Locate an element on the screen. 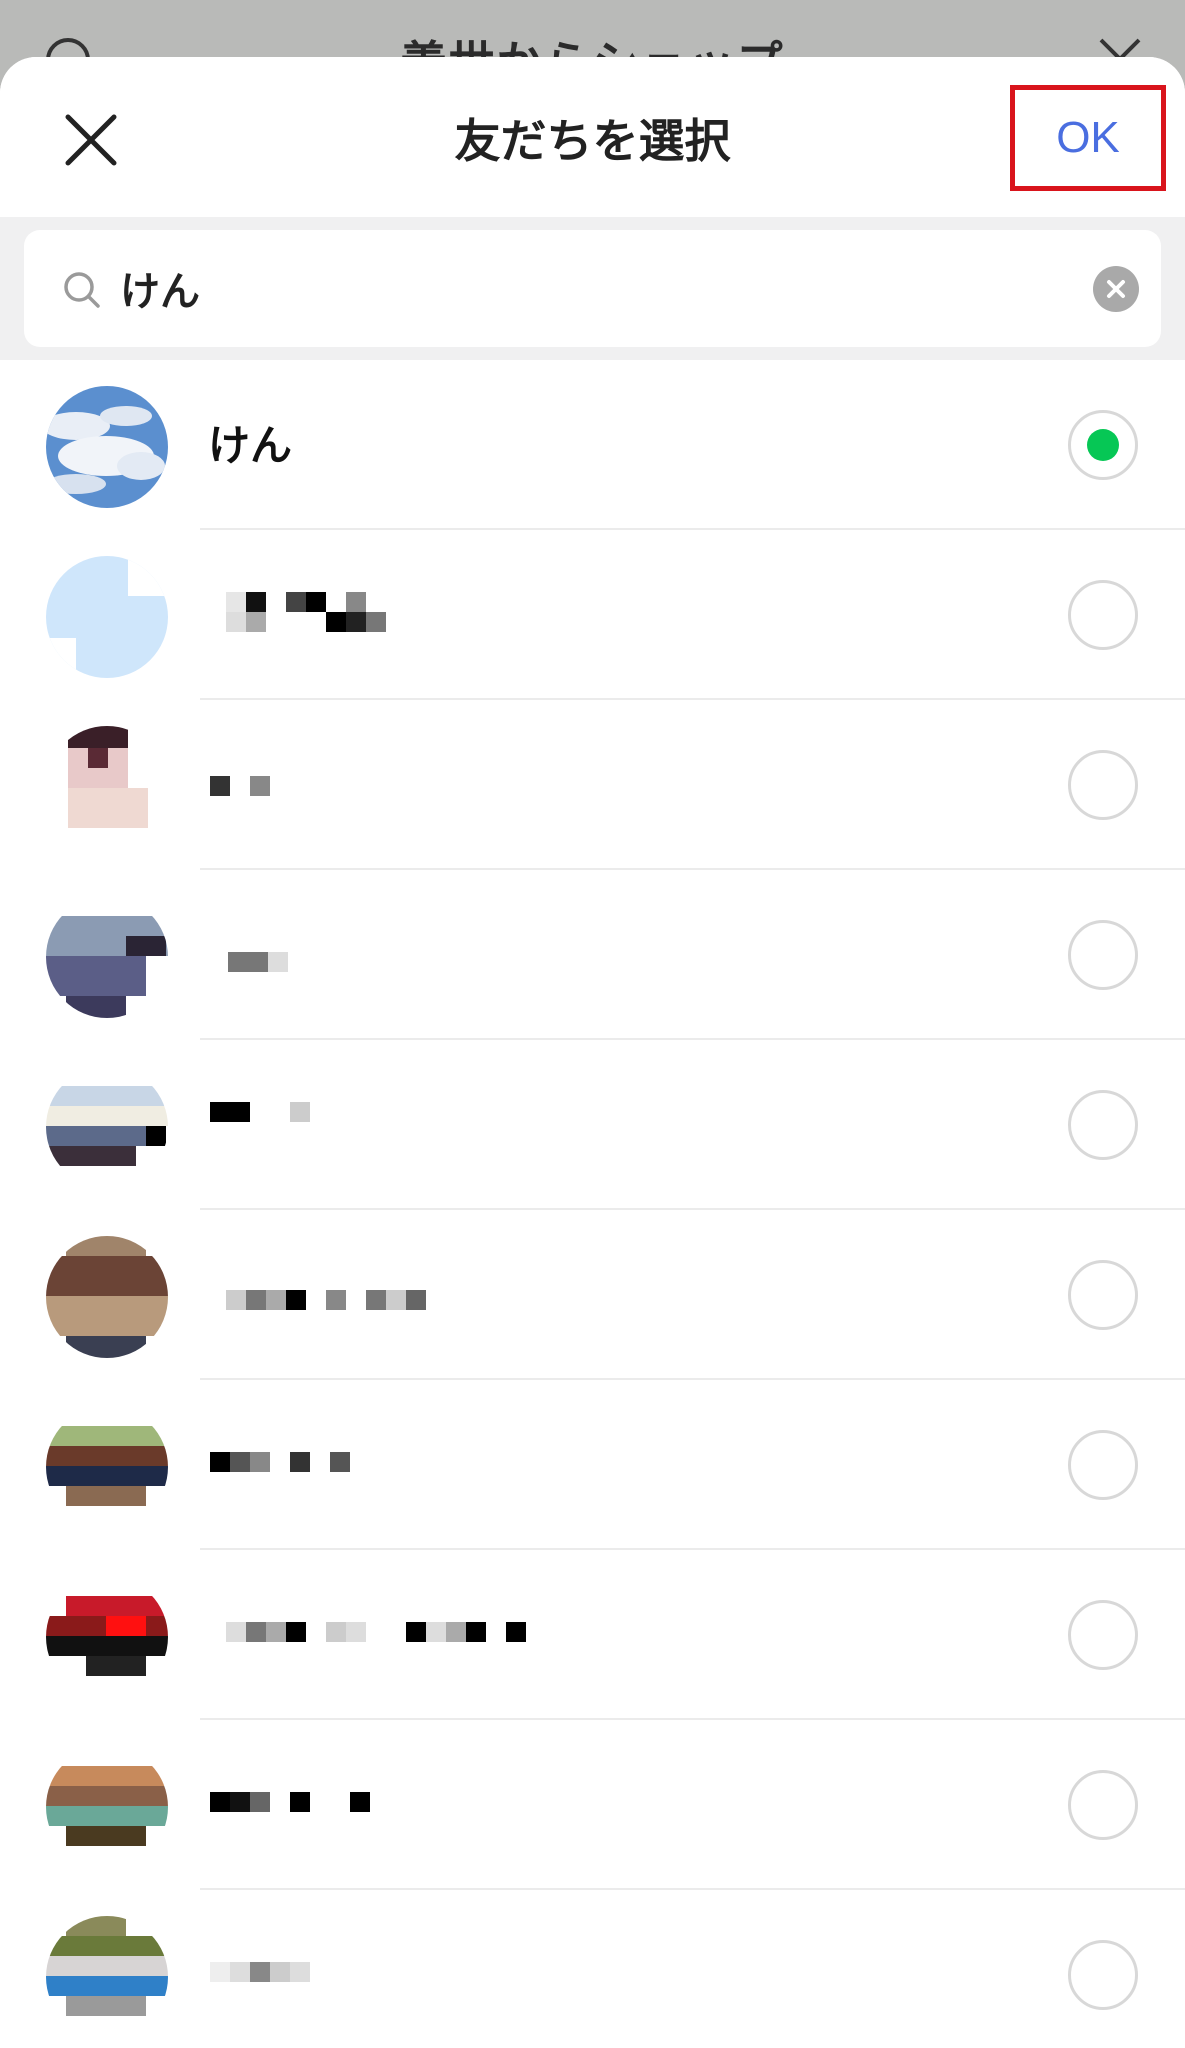  search-area is located at coordinates (592, 288).